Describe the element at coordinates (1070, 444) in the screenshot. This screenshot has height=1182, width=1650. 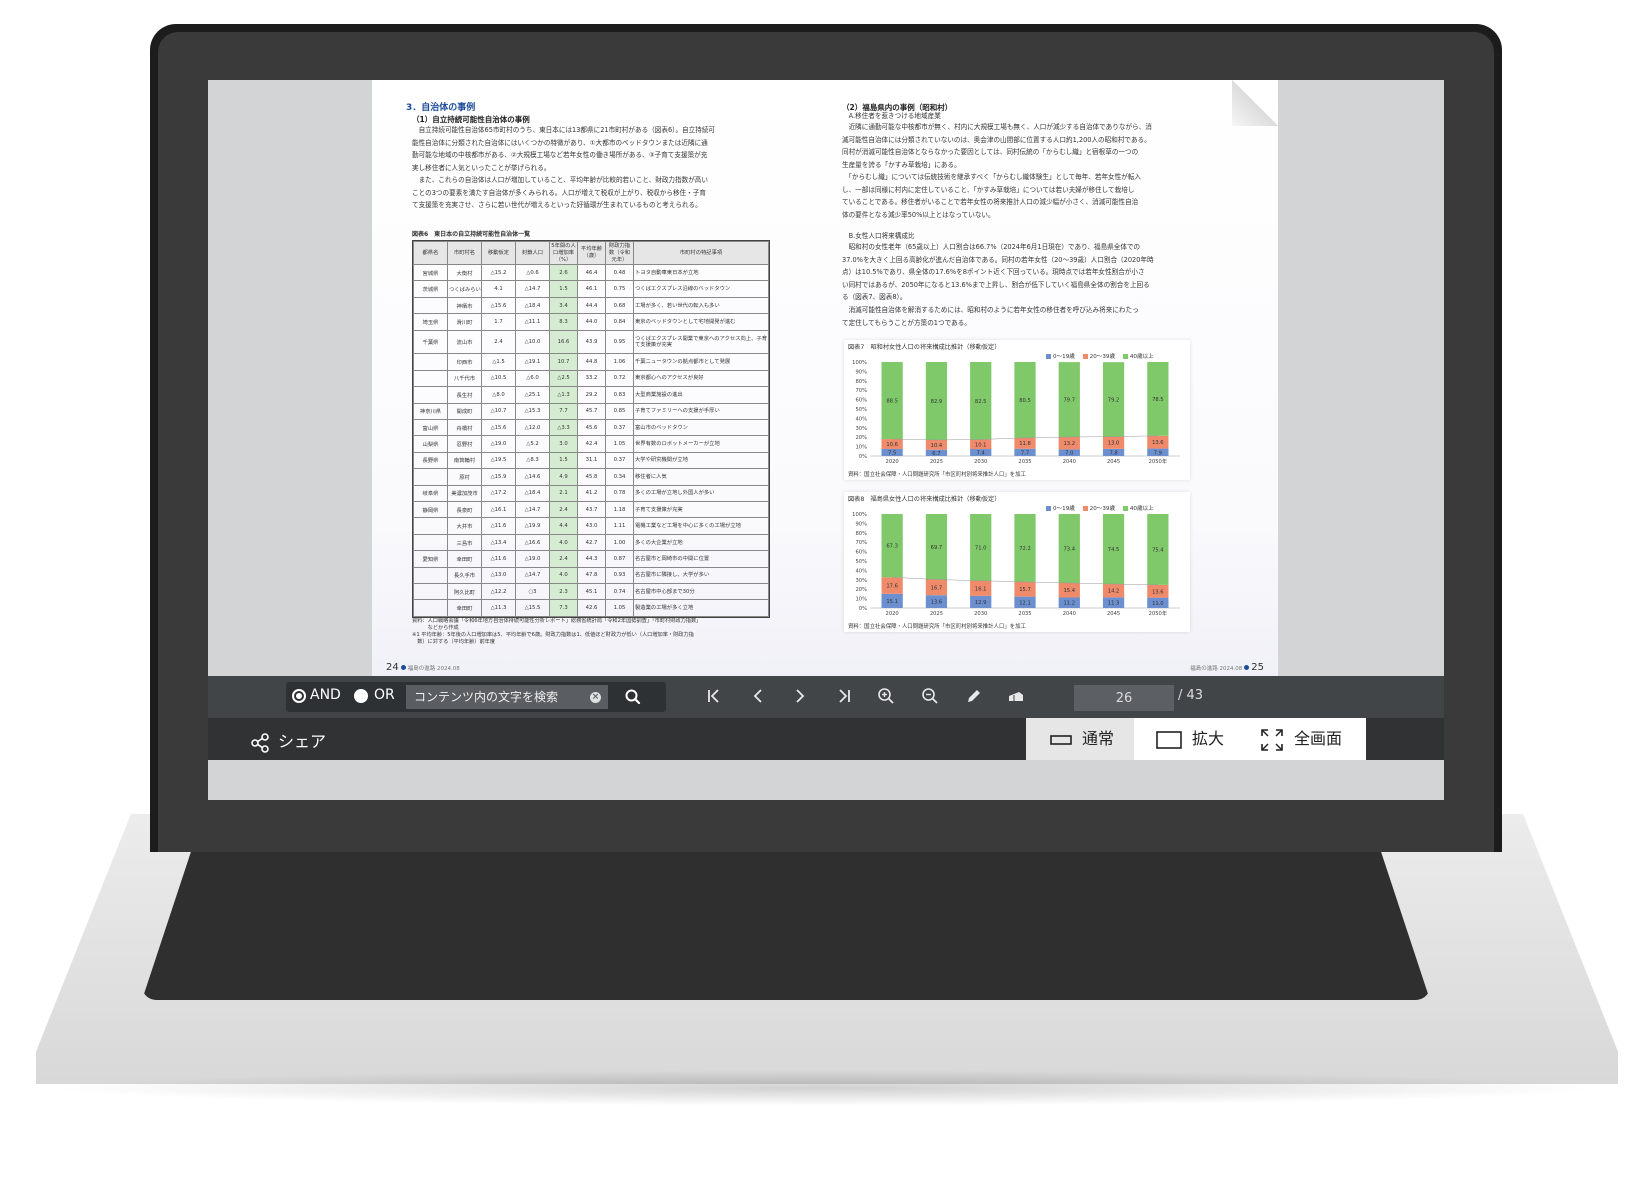
I see `data-label: 13.2` at that location.